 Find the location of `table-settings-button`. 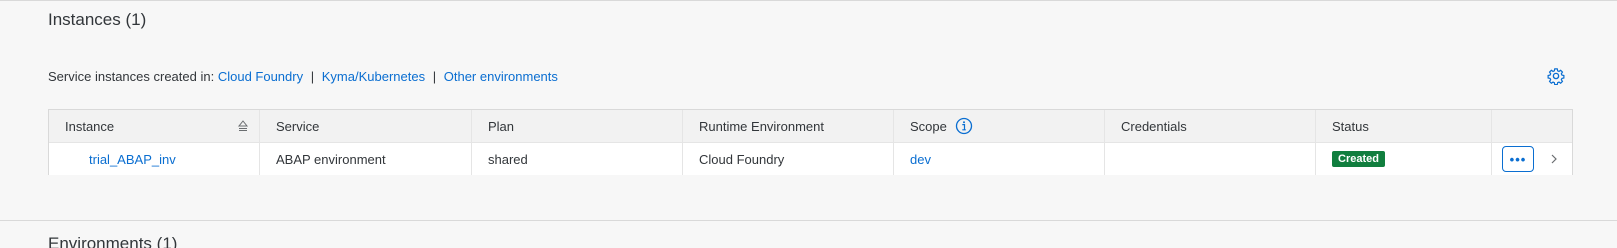

table-settings-button is located at coordinates (1556, 76).